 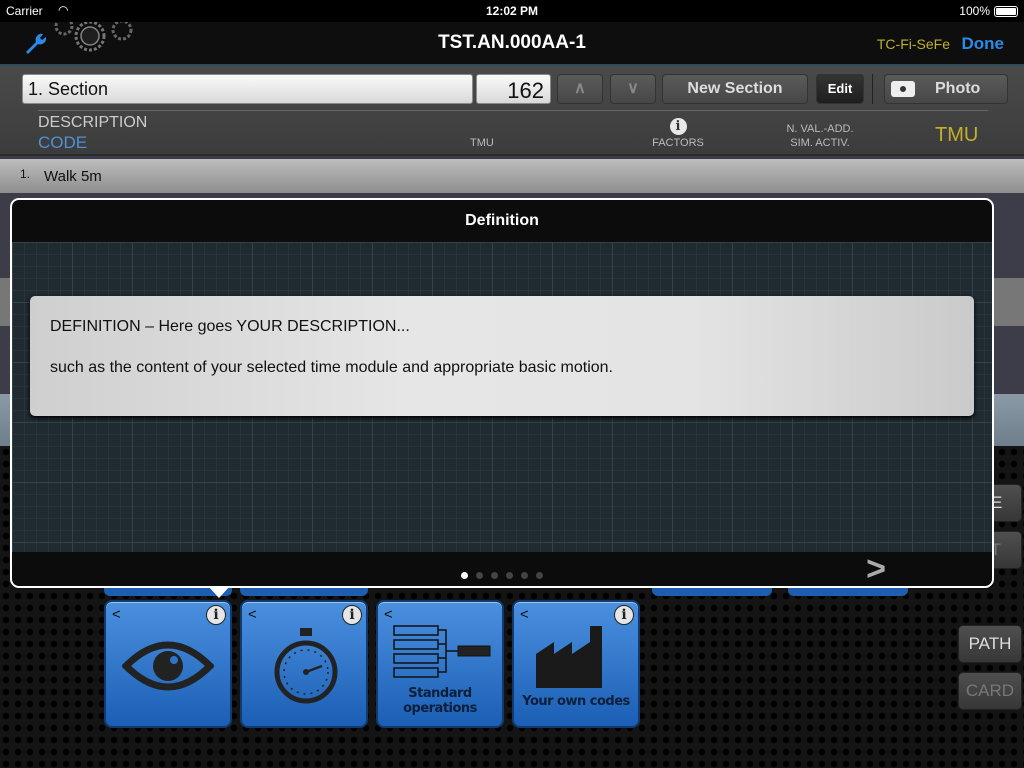 What do you see at coordinates (872, 89) in the screenshot?
I see `toolbar-divider` at bounding box center [872, 89].